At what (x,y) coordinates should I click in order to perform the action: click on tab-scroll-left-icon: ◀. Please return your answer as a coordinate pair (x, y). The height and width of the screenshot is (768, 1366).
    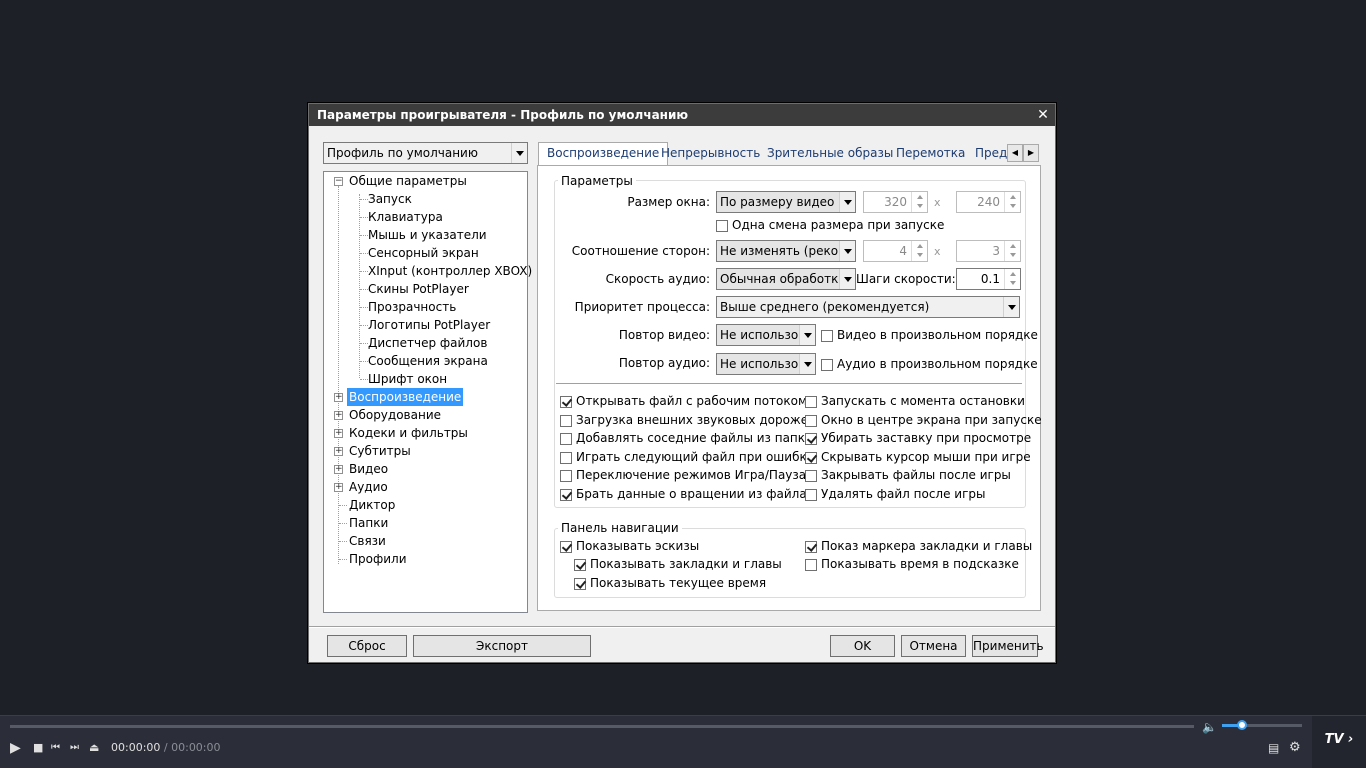
    Looking at the image, I should click on (1015, 153).